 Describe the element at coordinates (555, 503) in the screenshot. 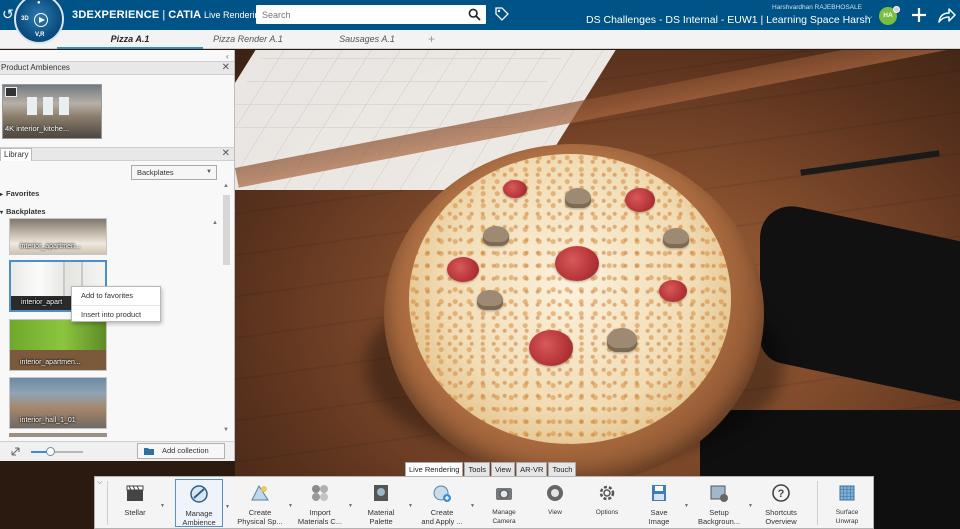

I see `view-button: View` at that location.